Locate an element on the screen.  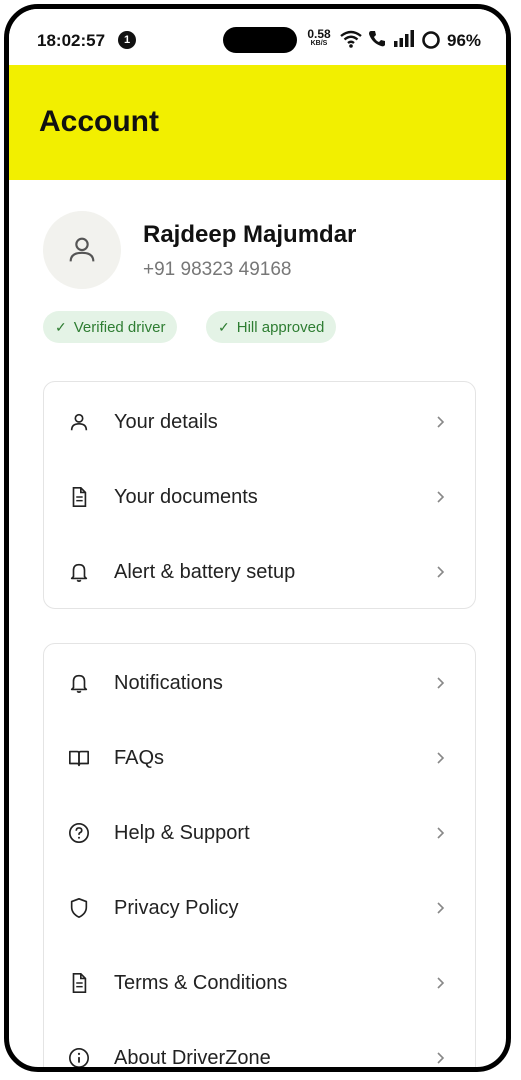
verified-driver-badge: ✓ Verified driver is located at coordinates (110, 327).